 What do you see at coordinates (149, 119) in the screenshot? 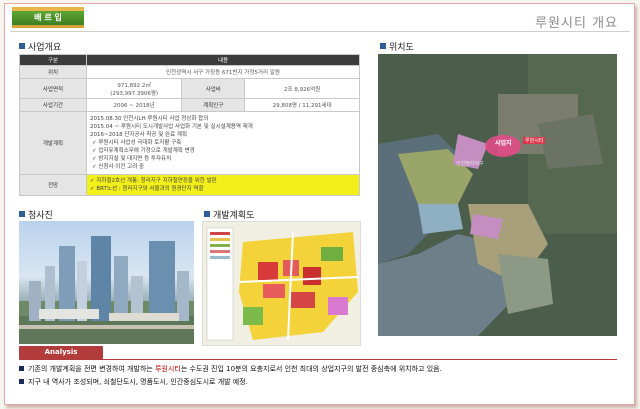
I see `plan-line: 2015.08.30 인천시LH 루원시티 사업 정상화 합의` at bounding box center [149, 119].